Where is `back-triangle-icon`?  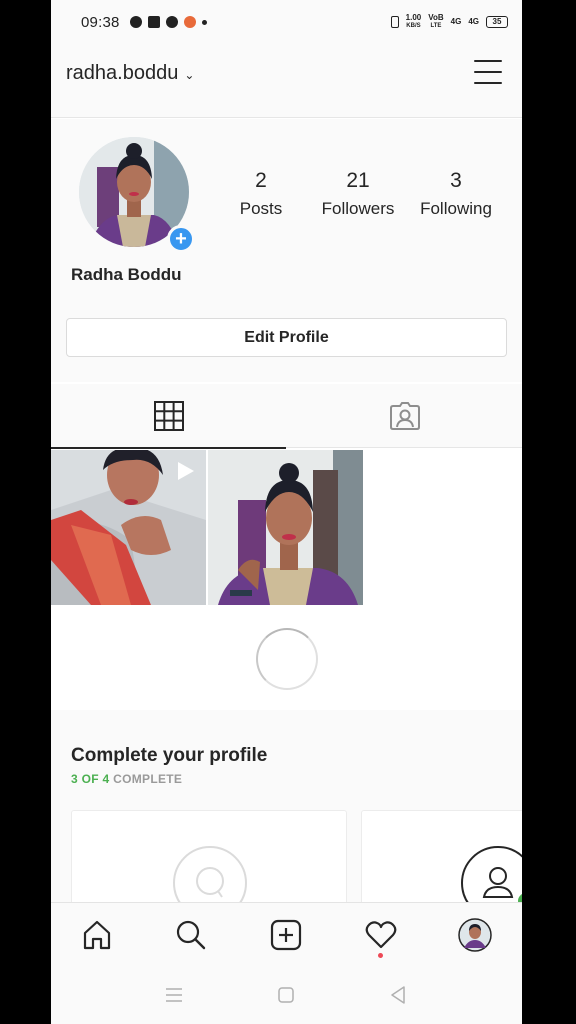 back-triangle-icon is located at coordinates (398, 995).